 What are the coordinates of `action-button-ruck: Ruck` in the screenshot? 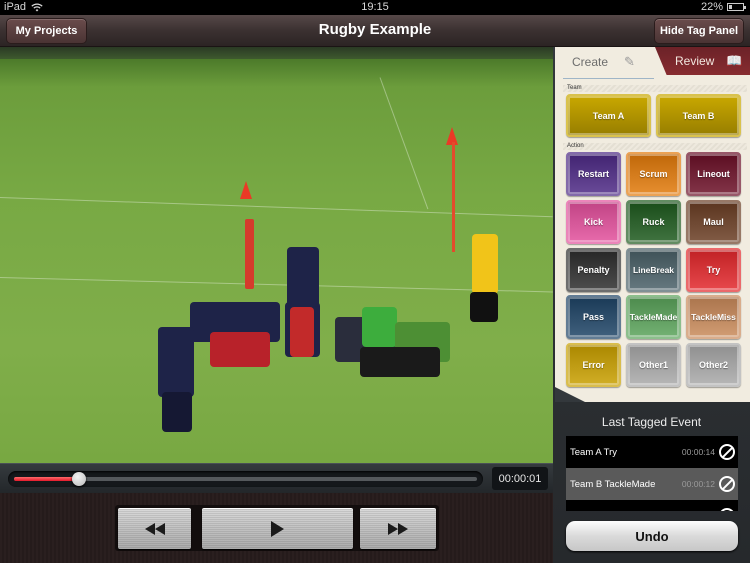 It's located at (653, 222).